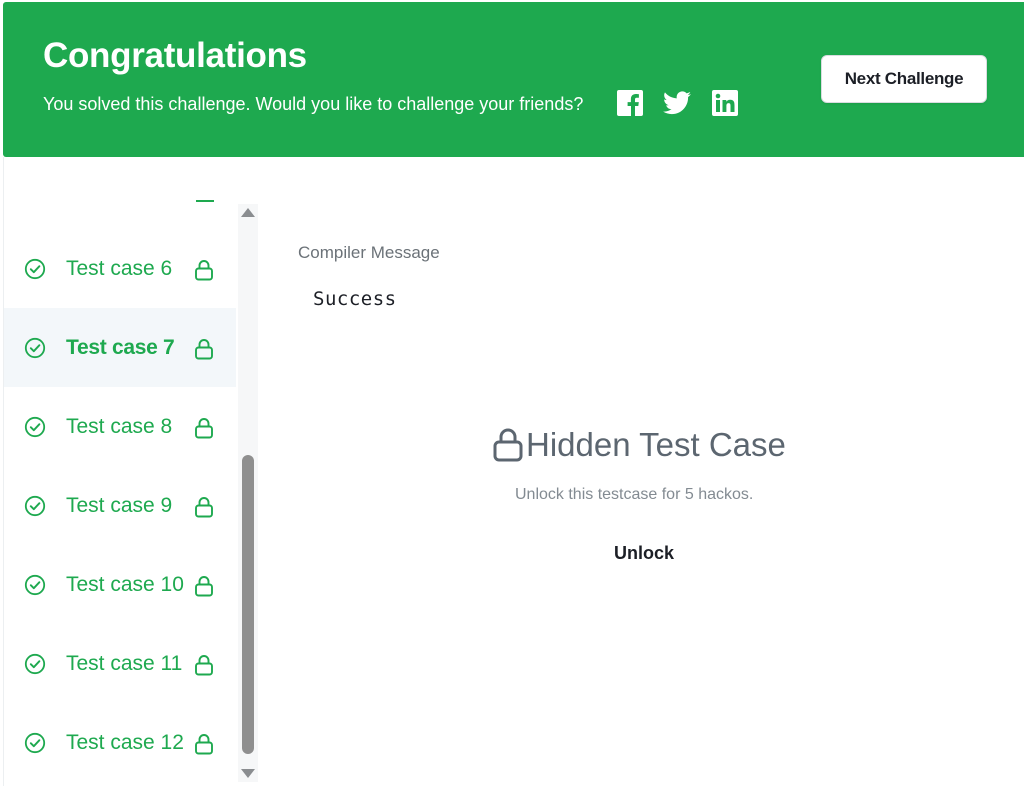 Image resolution: width=1024 pixels, height=786 pixels. Describe the element at coordinates (630, 103) in the screenshot. I see `facebook-icon` at that location.